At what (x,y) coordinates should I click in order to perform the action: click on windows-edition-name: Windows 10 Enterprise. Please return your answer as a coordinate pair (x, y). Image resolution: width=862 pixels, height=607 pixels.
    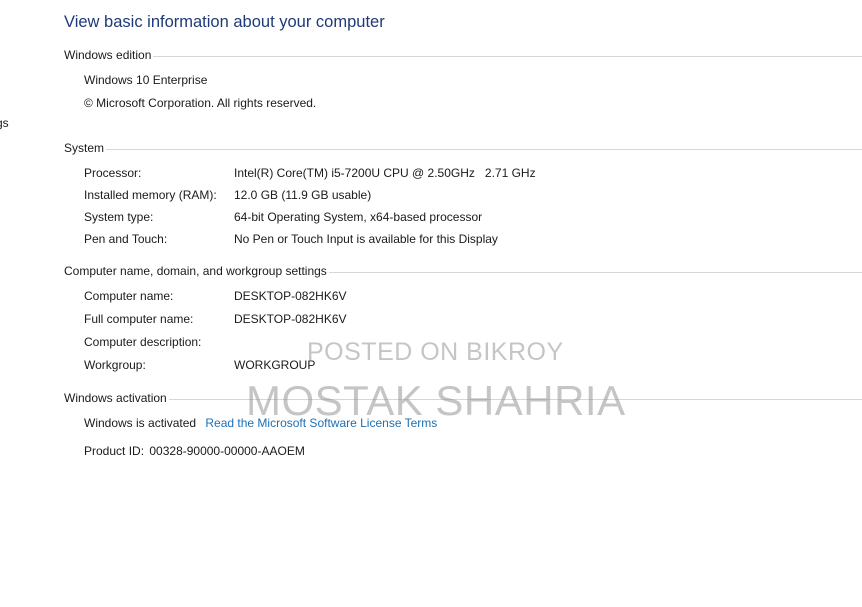
    Looking at the image, I should click on (146, 80).